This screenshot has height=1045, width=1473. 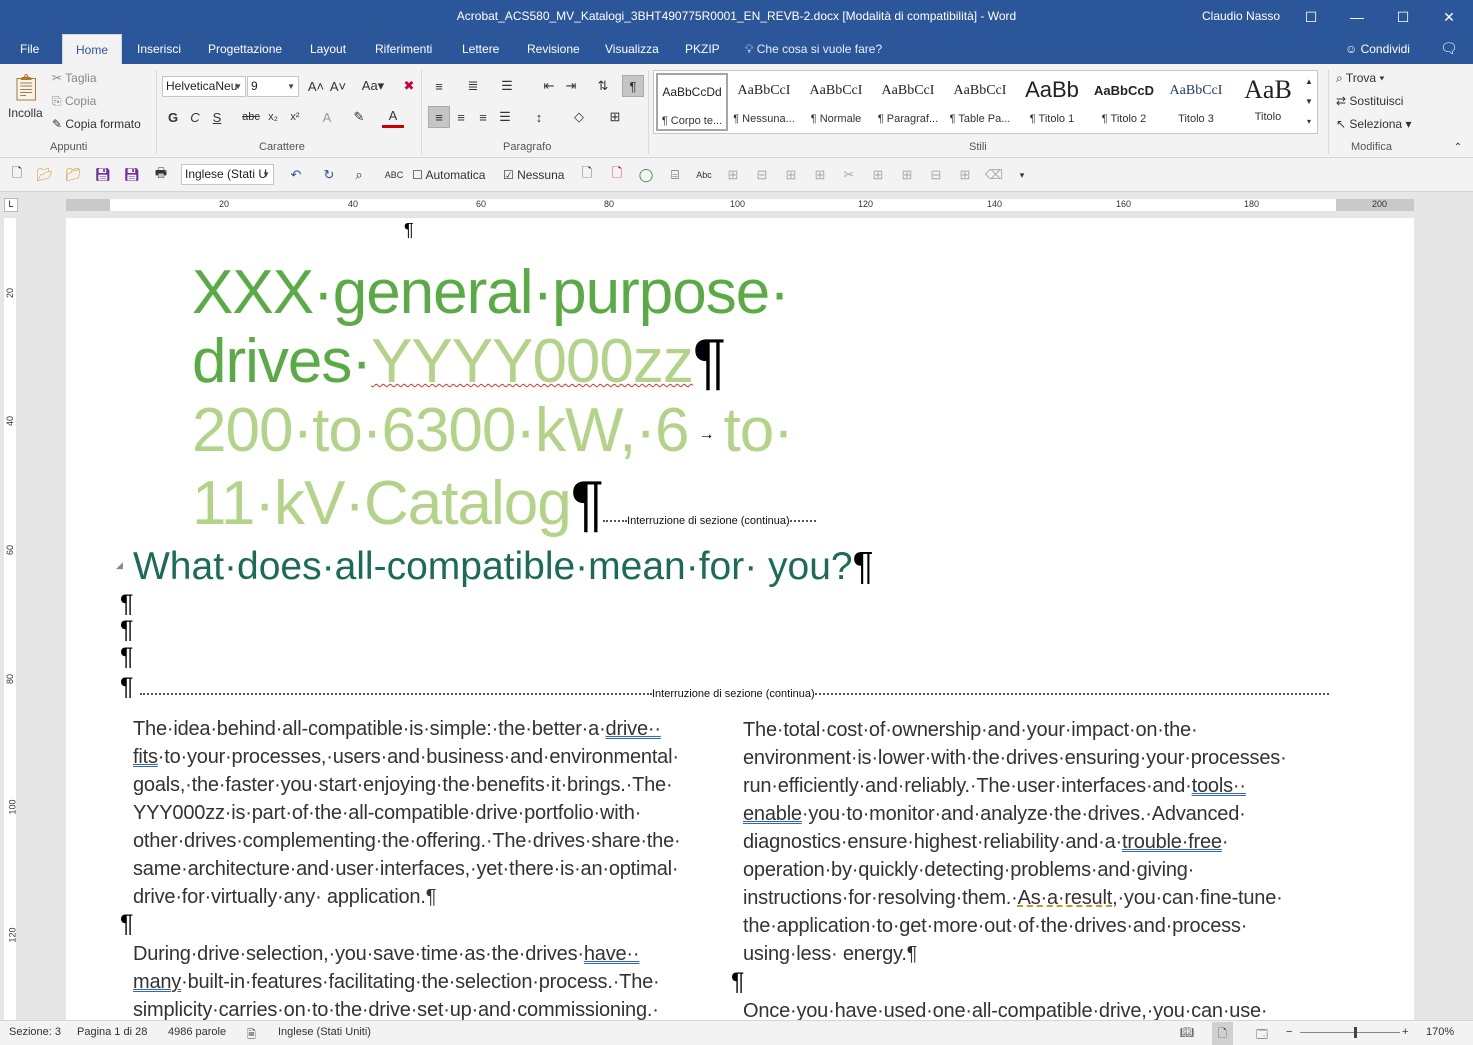 I want to click on table-grid-icon: ⊞, so click(x=965, y=175).